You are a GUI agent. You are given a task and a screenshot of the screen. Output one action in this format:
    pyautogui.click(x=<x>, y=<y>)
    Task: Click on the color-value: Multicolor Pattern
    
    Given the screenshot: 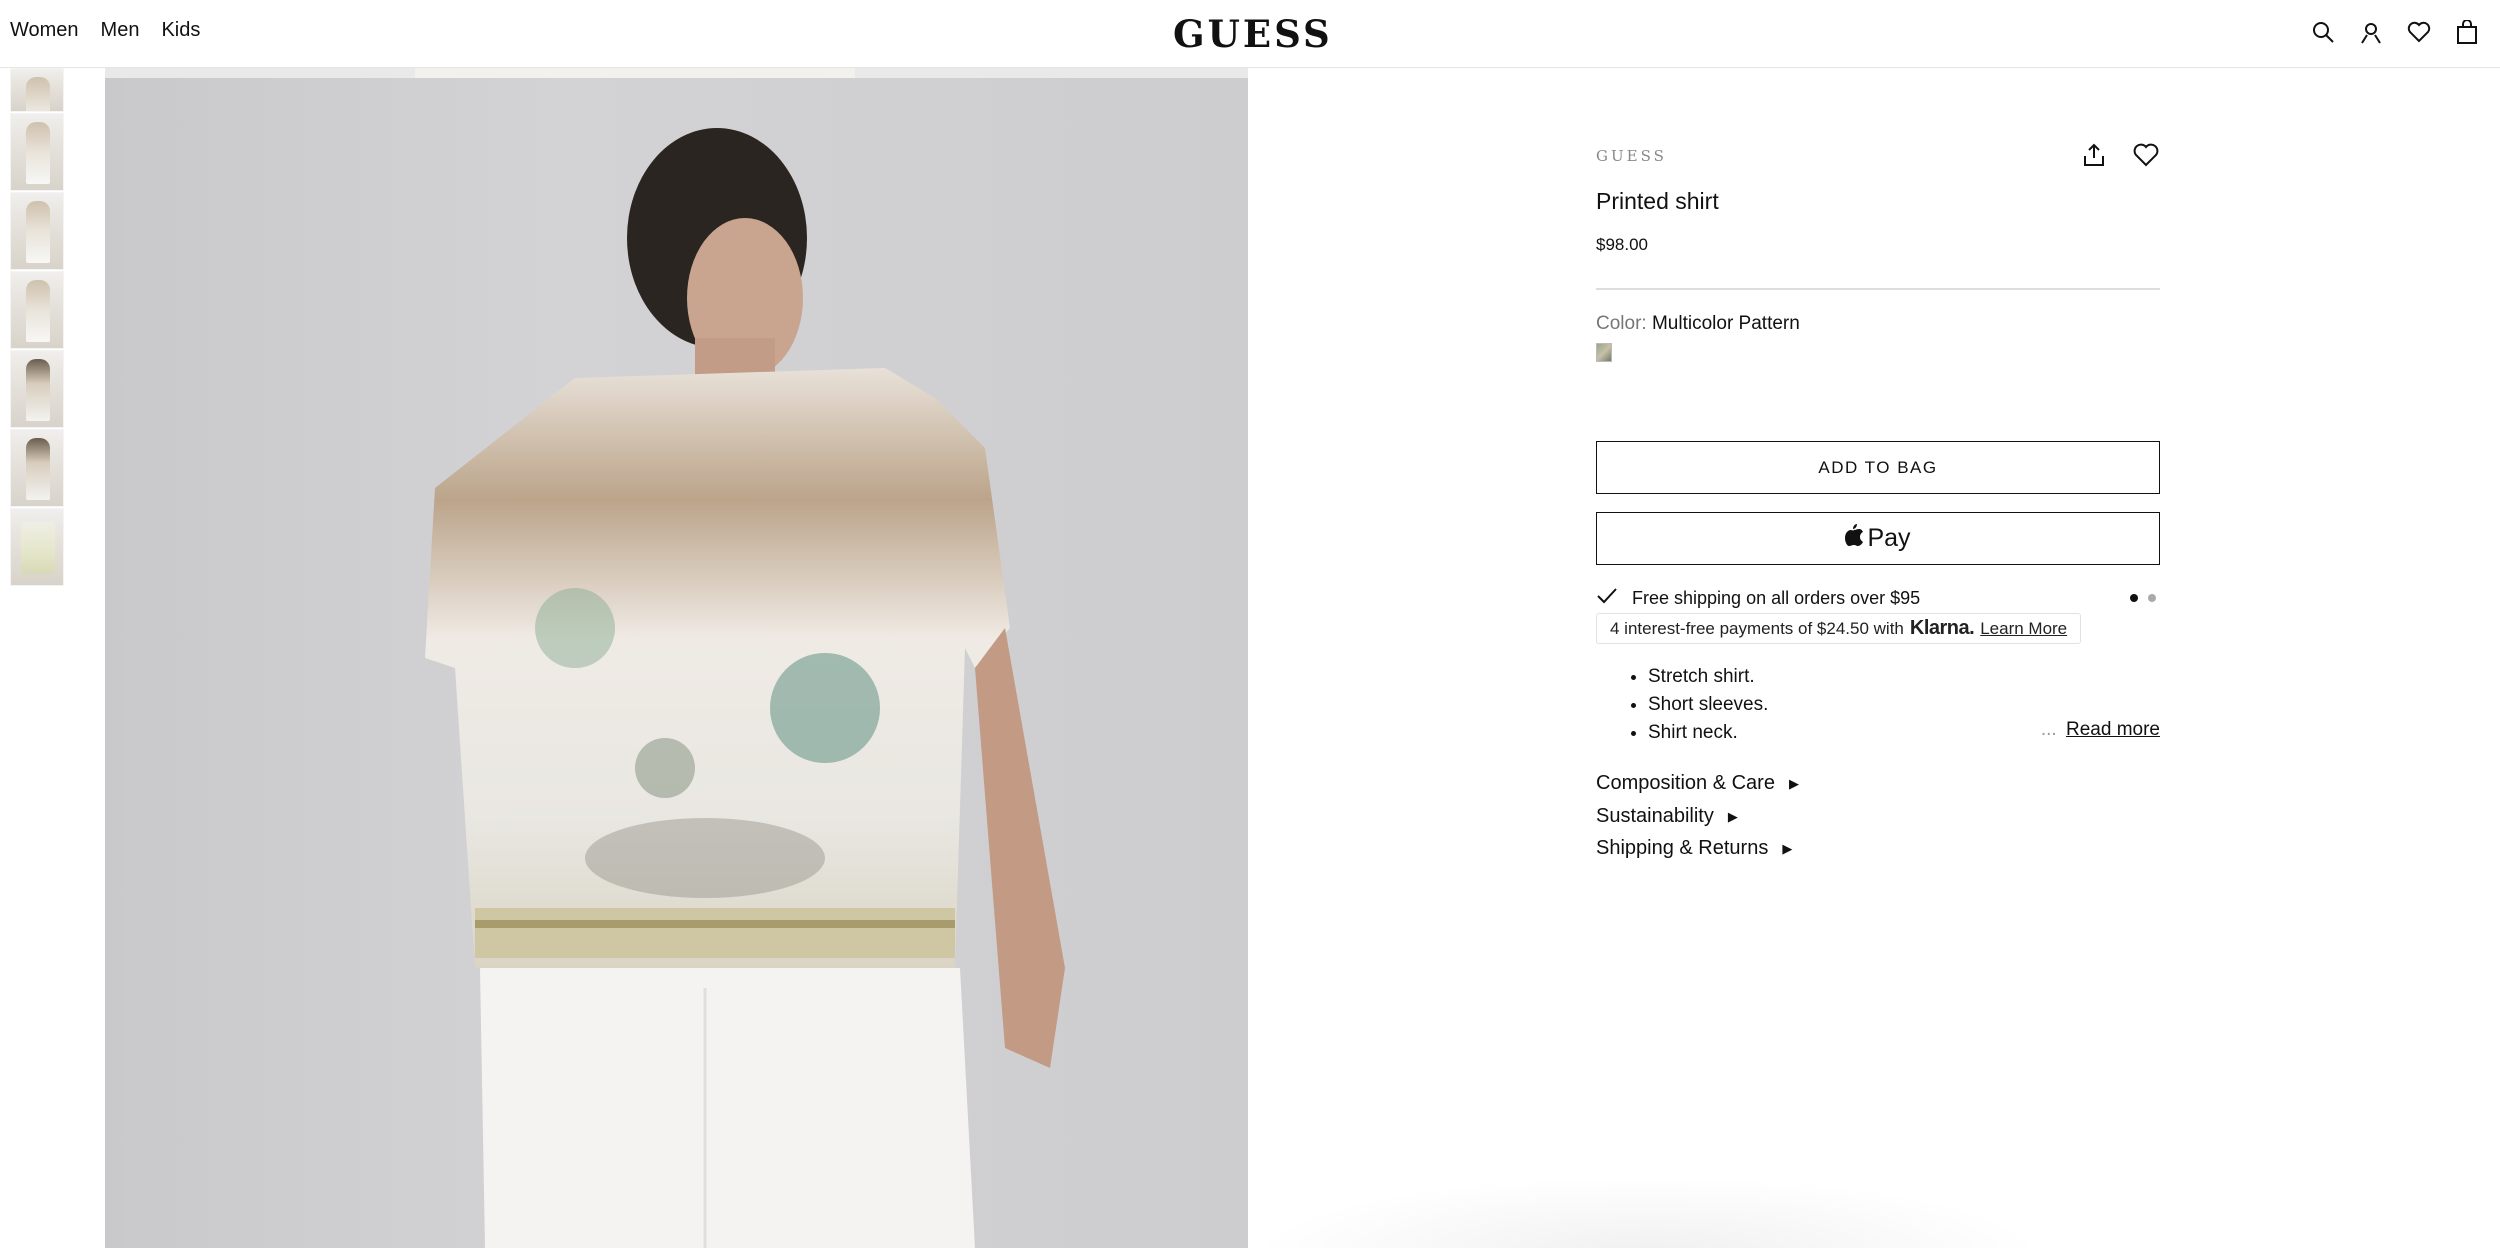 What is the action you would take?
    pyautogui.click(x=1725, y=323)
    